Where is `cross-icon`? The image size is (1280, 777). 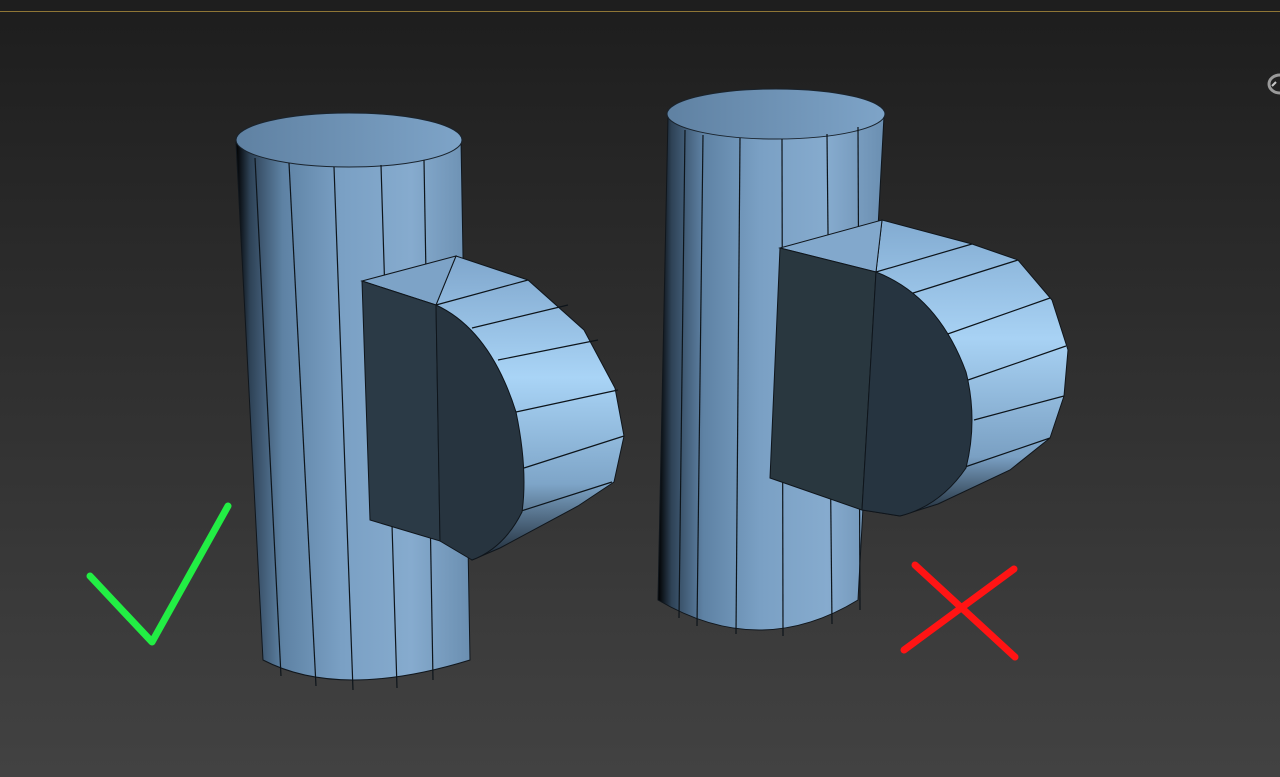 cross-icon is located at coordinates (959, 611).